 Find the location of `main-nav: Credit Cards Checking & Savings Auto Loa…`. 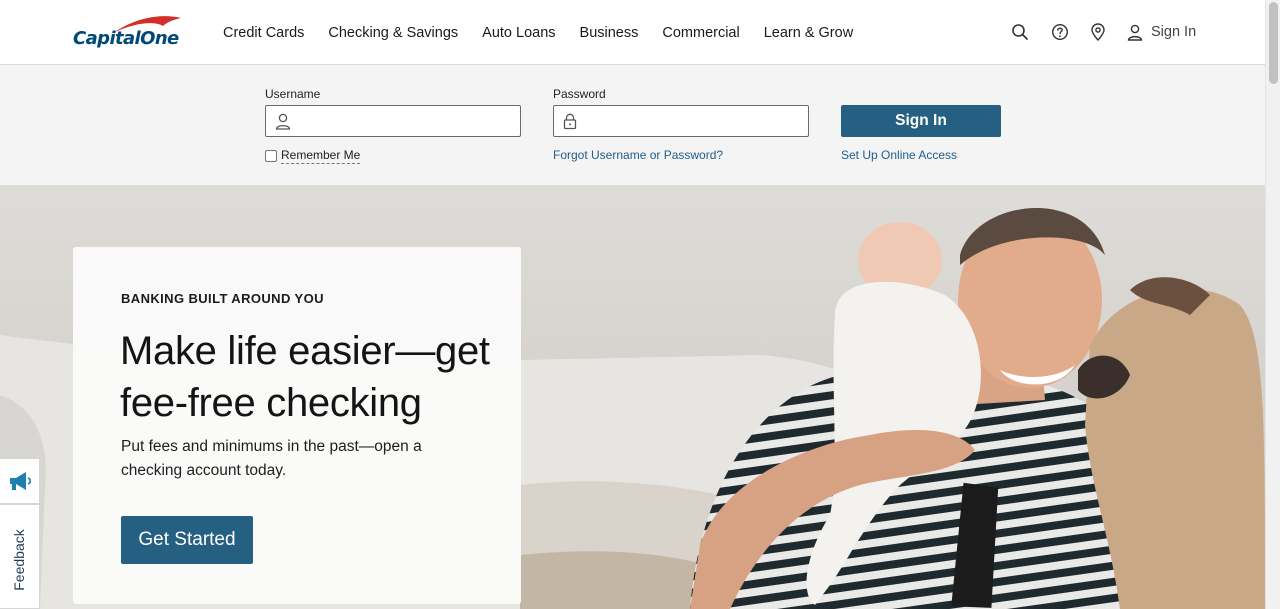

main-nav: Credit Cards Checking & Savings Auto Loa… is located at coordinates (538, 32).